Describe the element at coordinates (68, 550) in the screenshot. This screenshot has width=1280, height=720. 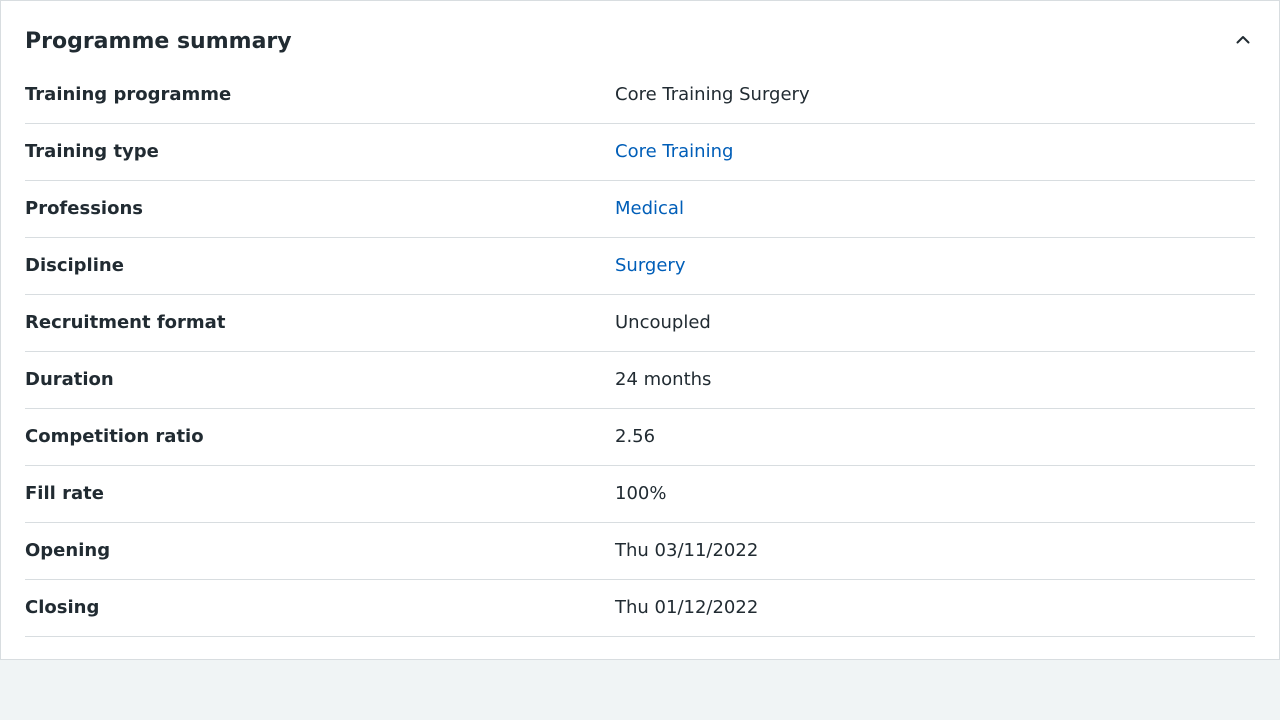
I see `summary-key: Opening` at that location.